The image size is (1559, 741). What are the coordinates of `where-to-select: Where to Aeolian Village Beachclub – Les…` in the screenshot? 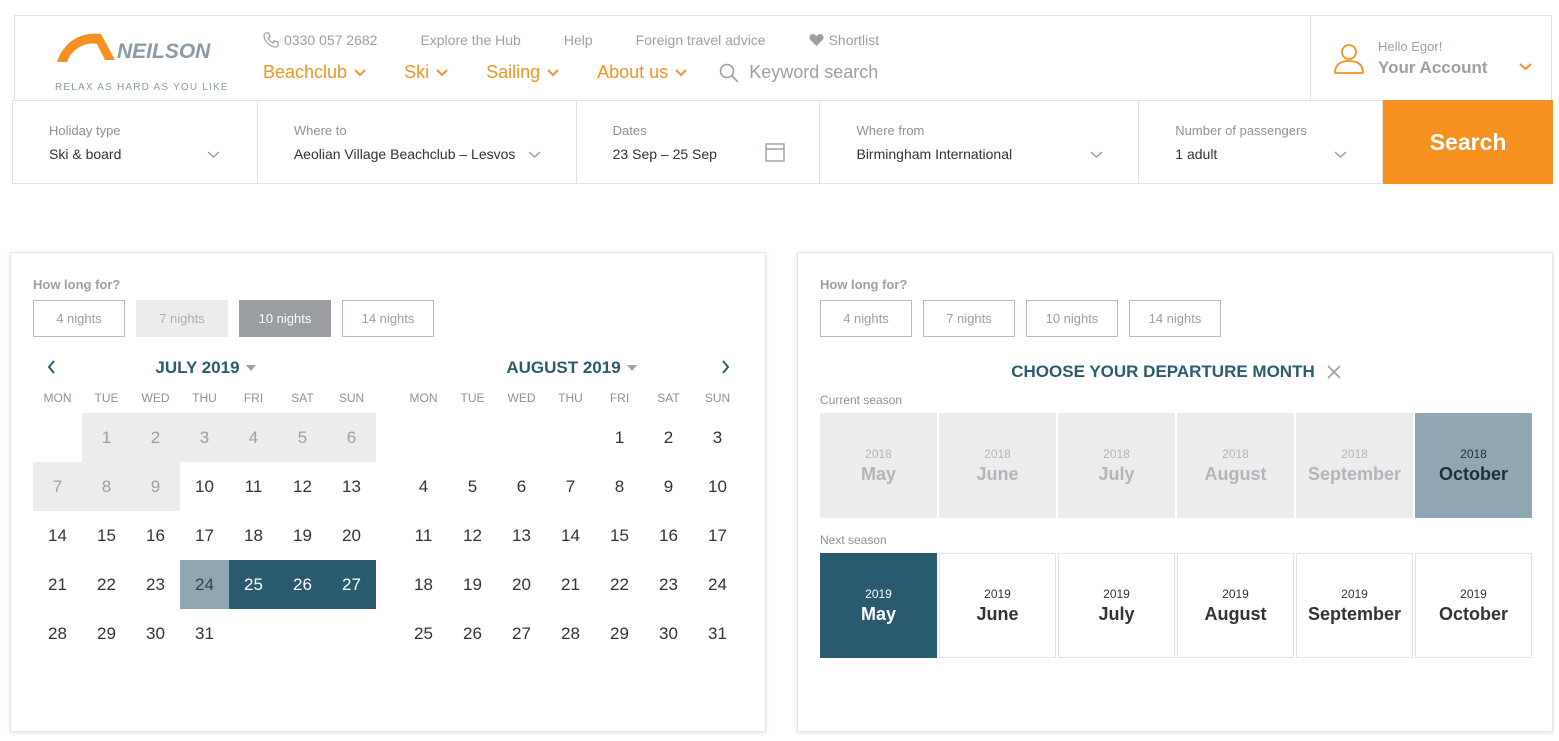 It's located at (416, 142).